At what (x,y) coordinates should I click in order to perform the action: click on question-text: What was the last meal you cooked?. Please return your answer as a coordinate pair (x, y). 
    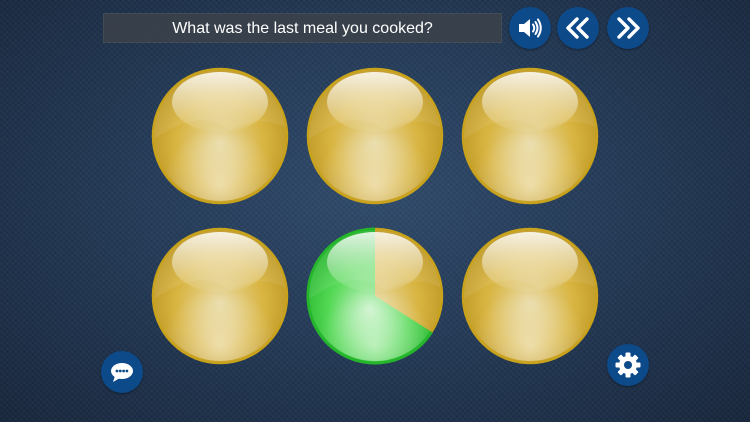
    Looking at the image, I should click on (302, 28).